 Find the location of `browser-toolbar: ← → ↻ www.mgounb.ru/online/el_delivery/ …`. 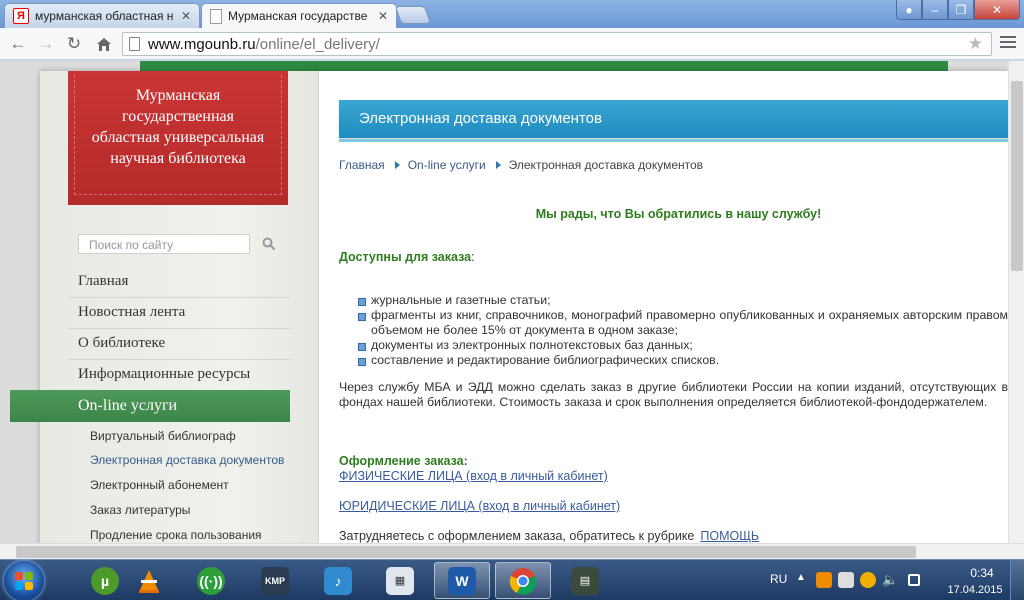

browser-toolbar: ← → ↻ www.mgounb.ru/online/el_delivery/ … is located at coordinates (512, 44).